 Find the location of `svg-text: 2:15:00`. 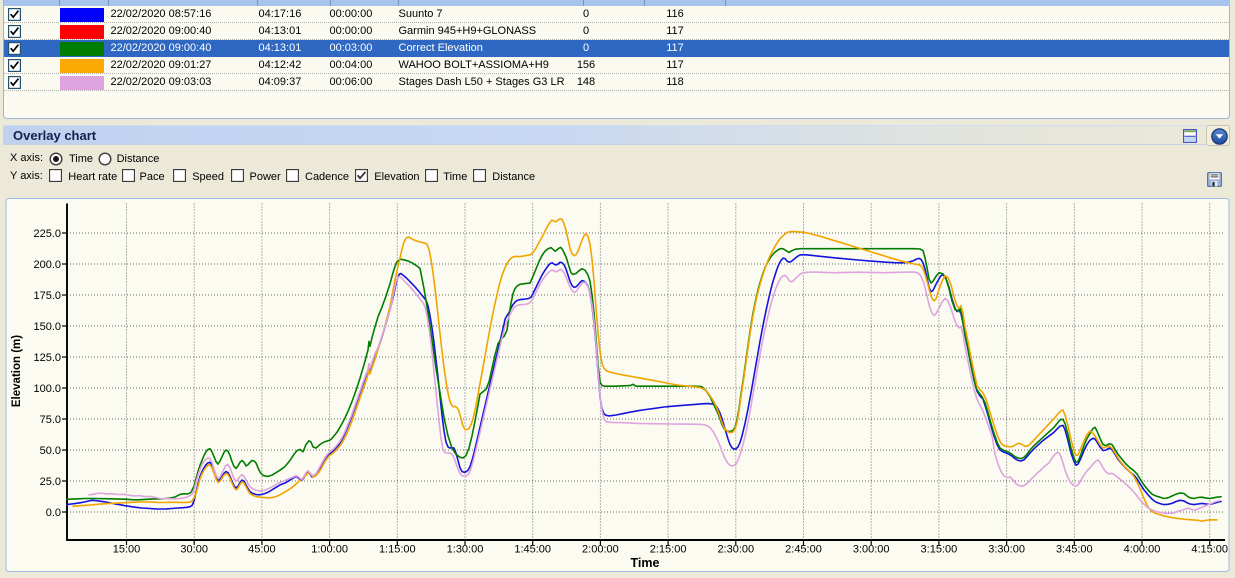

svg-text: 2:15:00 is located at coordinates (668, 550).